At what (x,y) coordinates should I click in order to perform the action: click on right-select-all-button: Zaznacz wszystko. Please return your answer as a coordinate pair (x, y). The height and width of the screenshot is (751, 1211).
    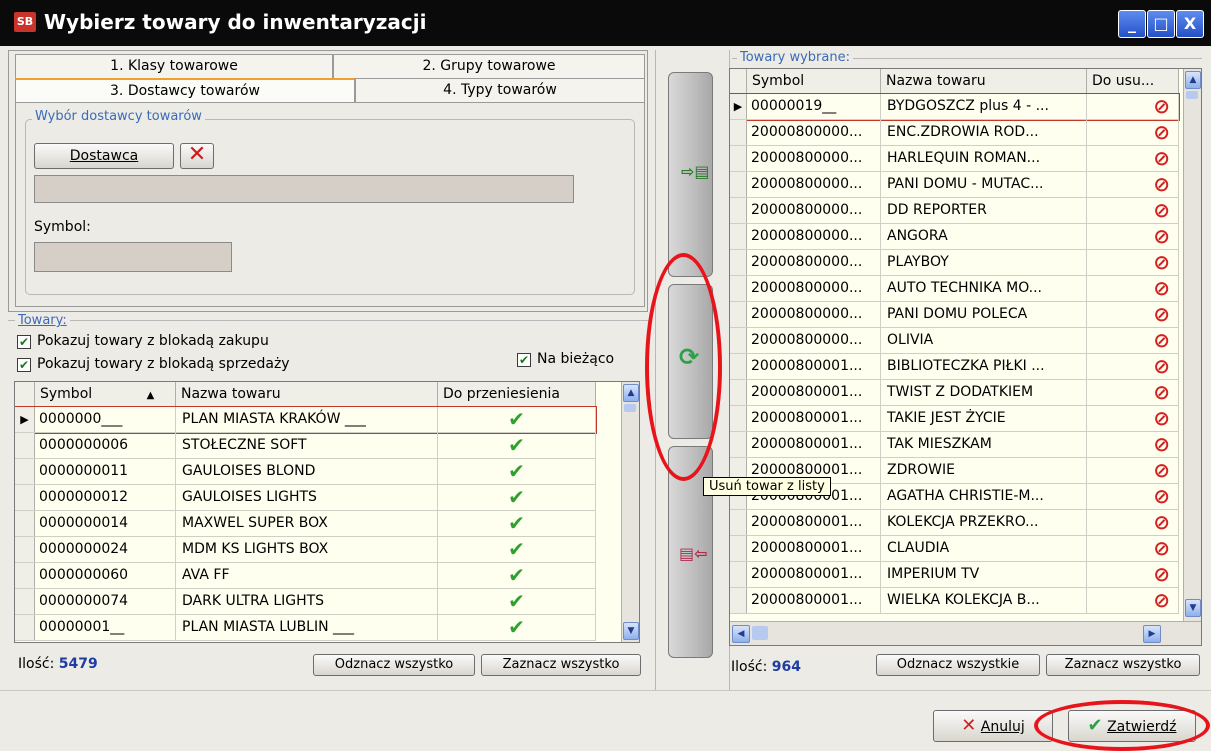
    Looking at the image, I should click on (1123, 665).